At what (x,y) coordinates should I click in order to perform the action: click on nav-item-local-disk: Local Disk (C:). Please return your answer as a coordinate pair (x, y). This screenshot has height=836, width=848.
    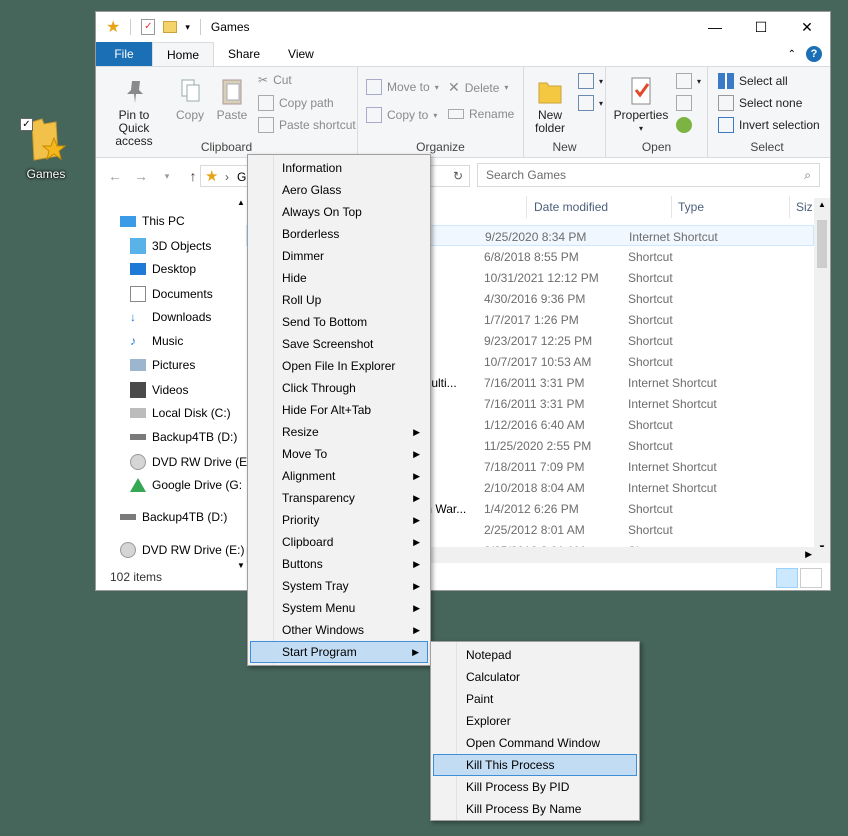
    Looking at the image, I should click on (180, 413).